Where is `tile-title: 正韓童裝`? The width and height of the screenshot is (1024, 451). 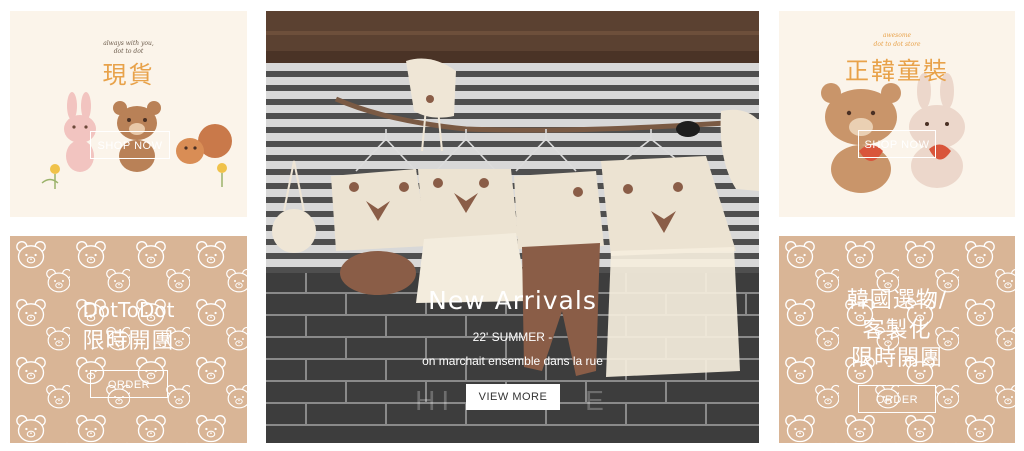
tile-title: 正韓童裝 is located at coordinates (897, 71).